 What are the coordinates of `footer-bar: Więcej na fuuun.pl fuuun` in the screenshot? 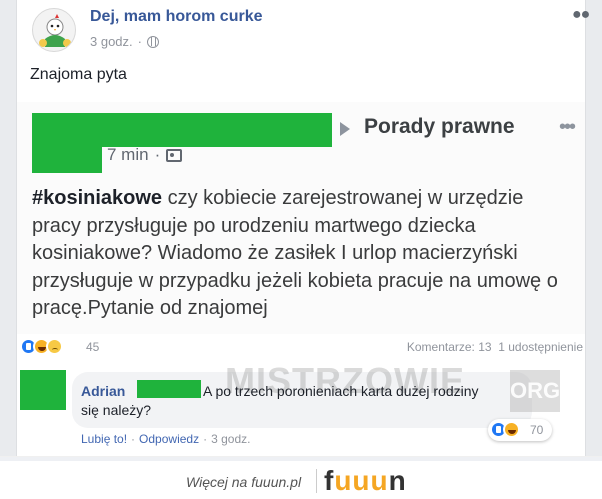 It's located at (301, 477).